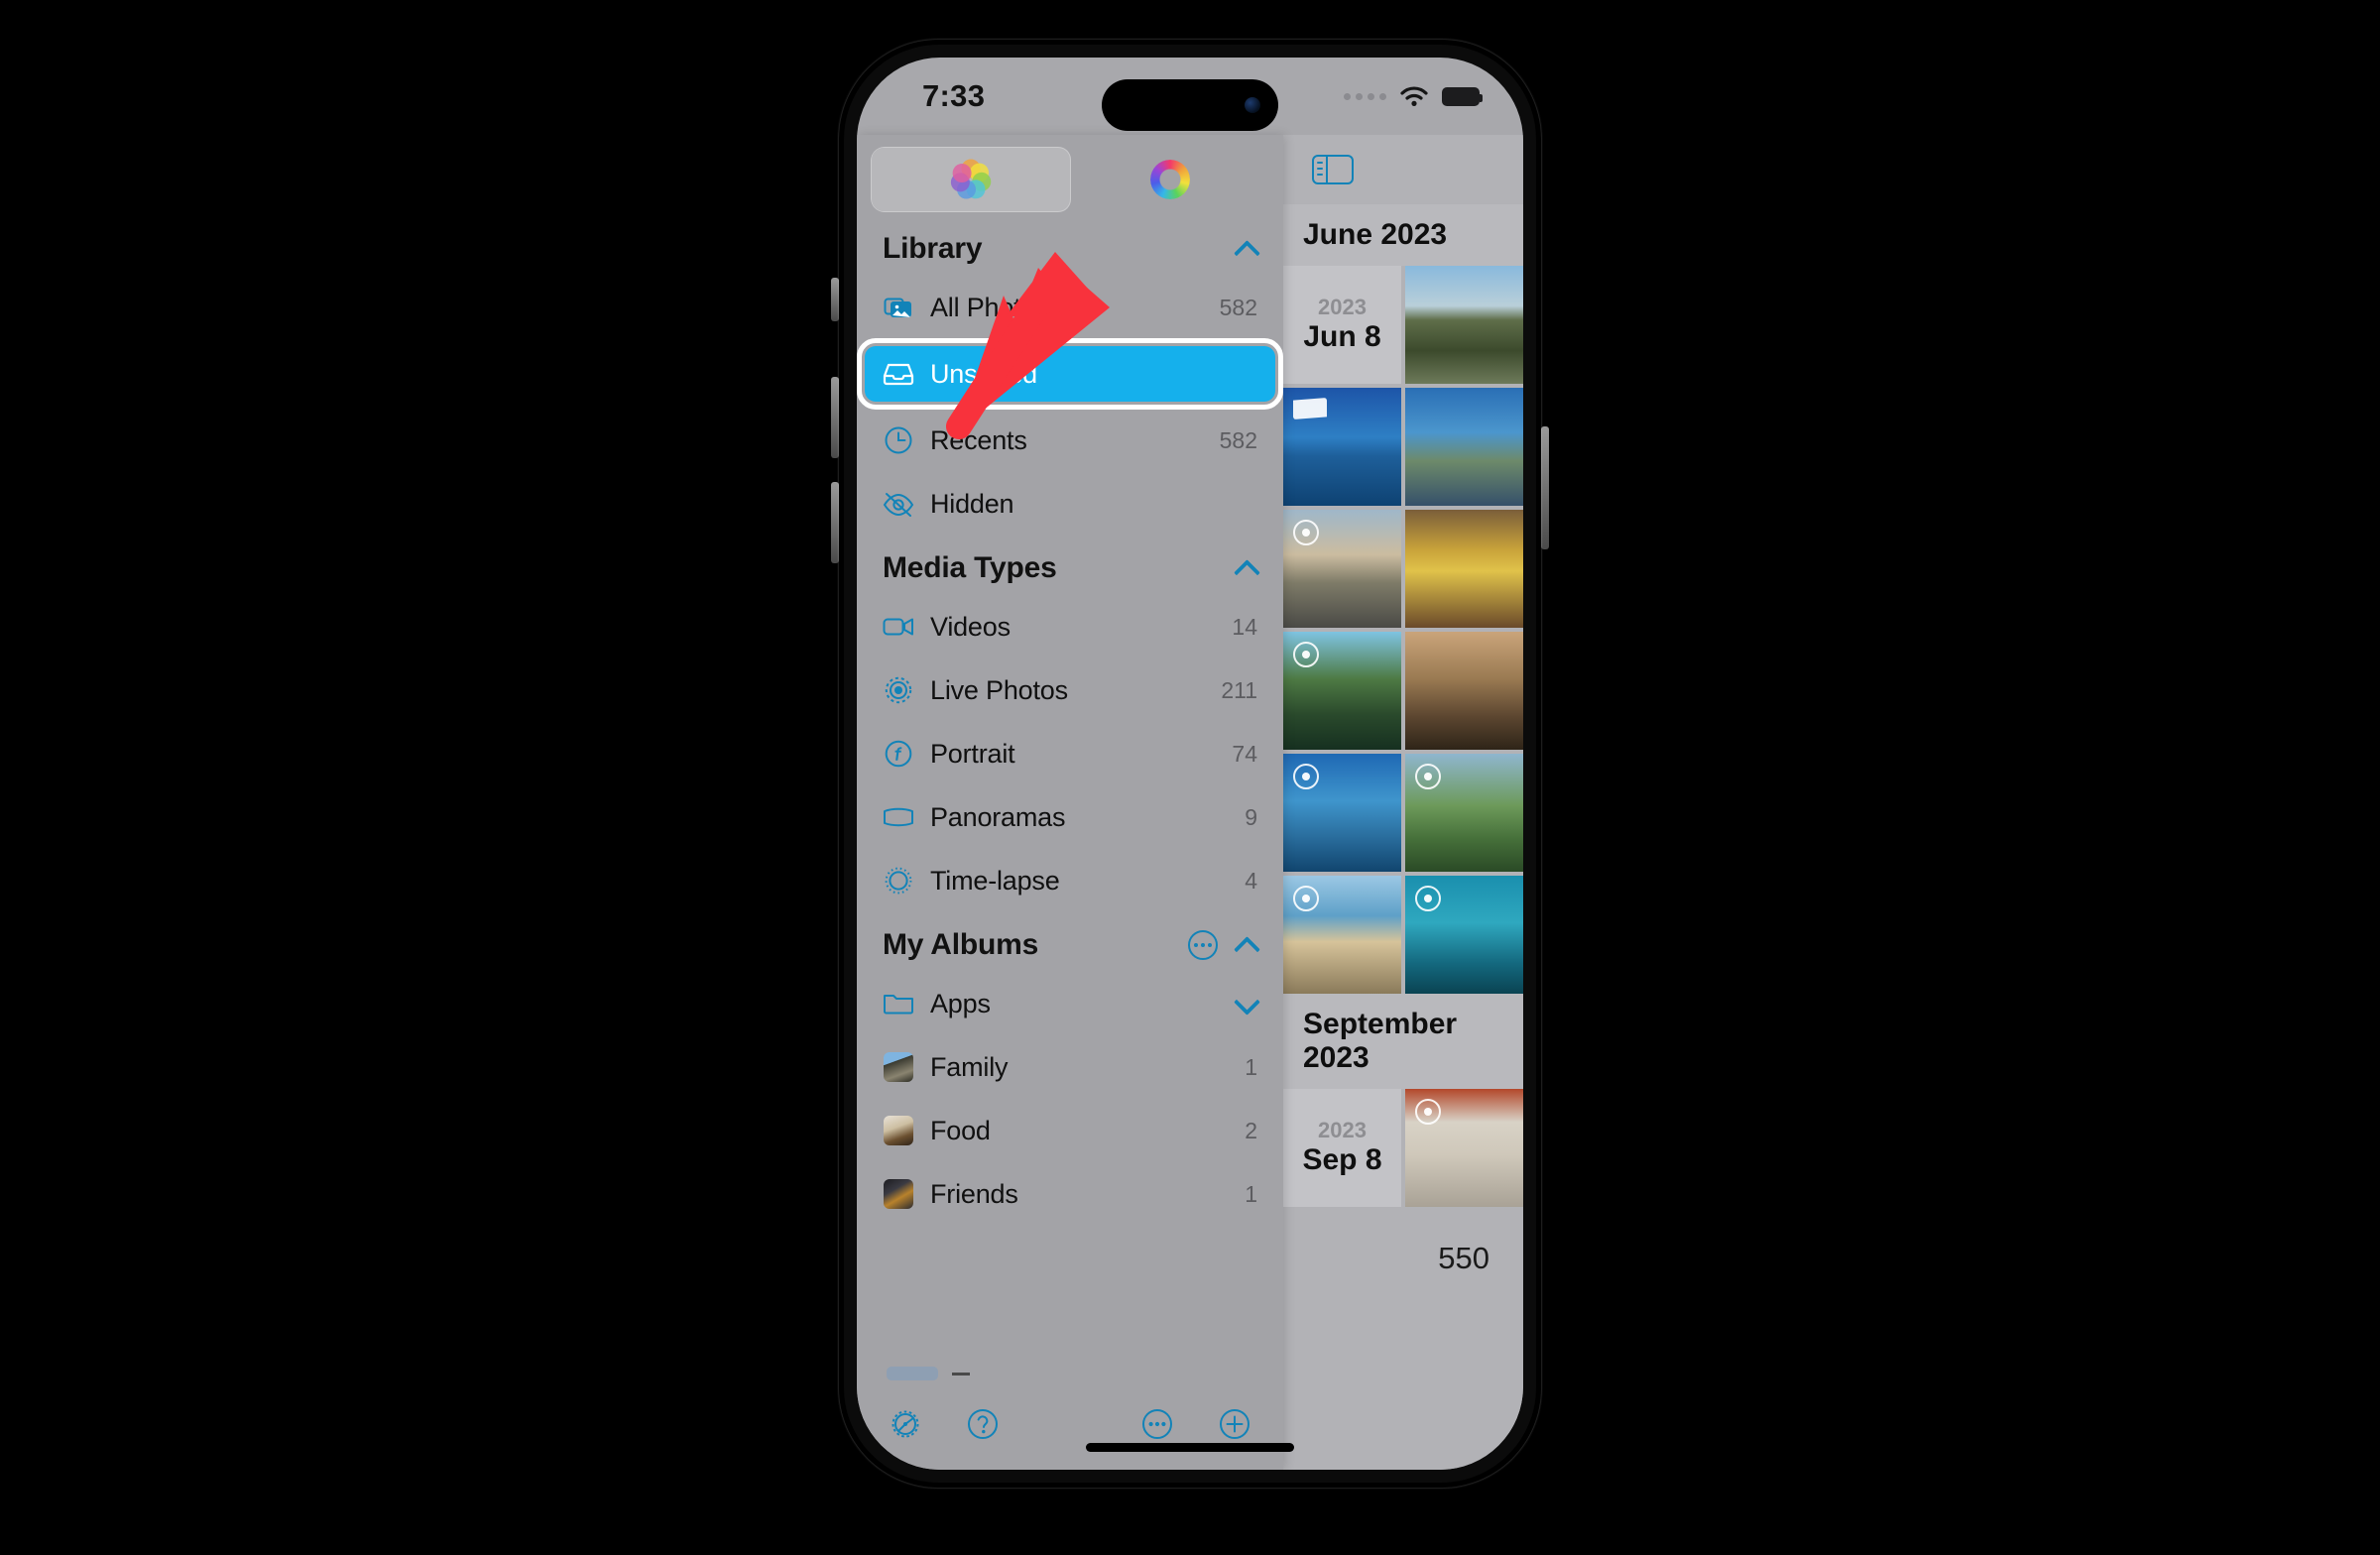 The image size is (2380, 1555). What do you see at coordinates (1070, 1067) in the screenshot?
I see `sidebar-item-family: Family 1` at bounding box center [1070, 1067].